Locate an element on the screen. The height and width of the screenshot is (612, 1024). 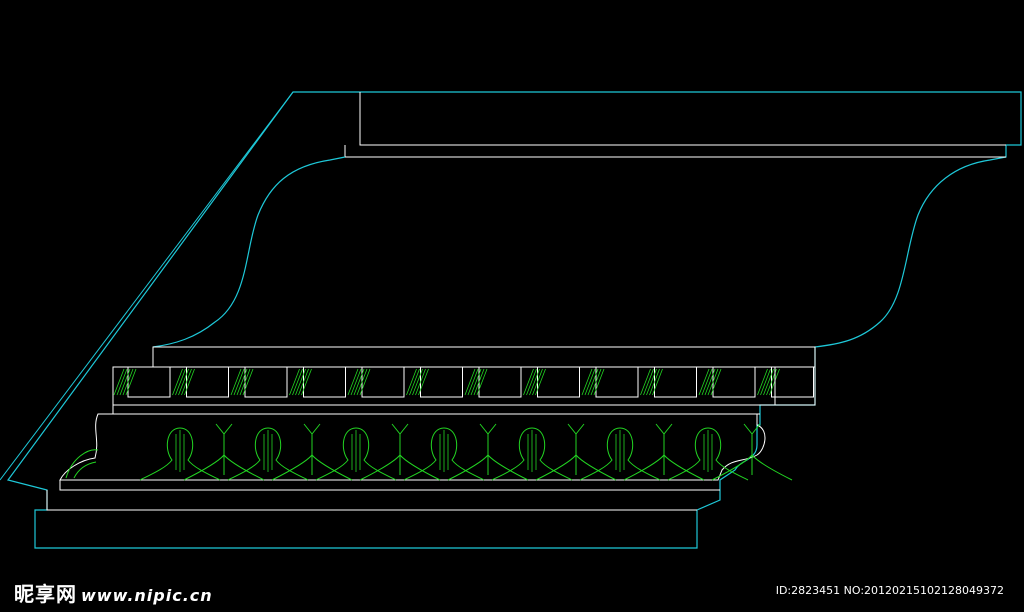
dentil-band is located at coordinates (464, 386).